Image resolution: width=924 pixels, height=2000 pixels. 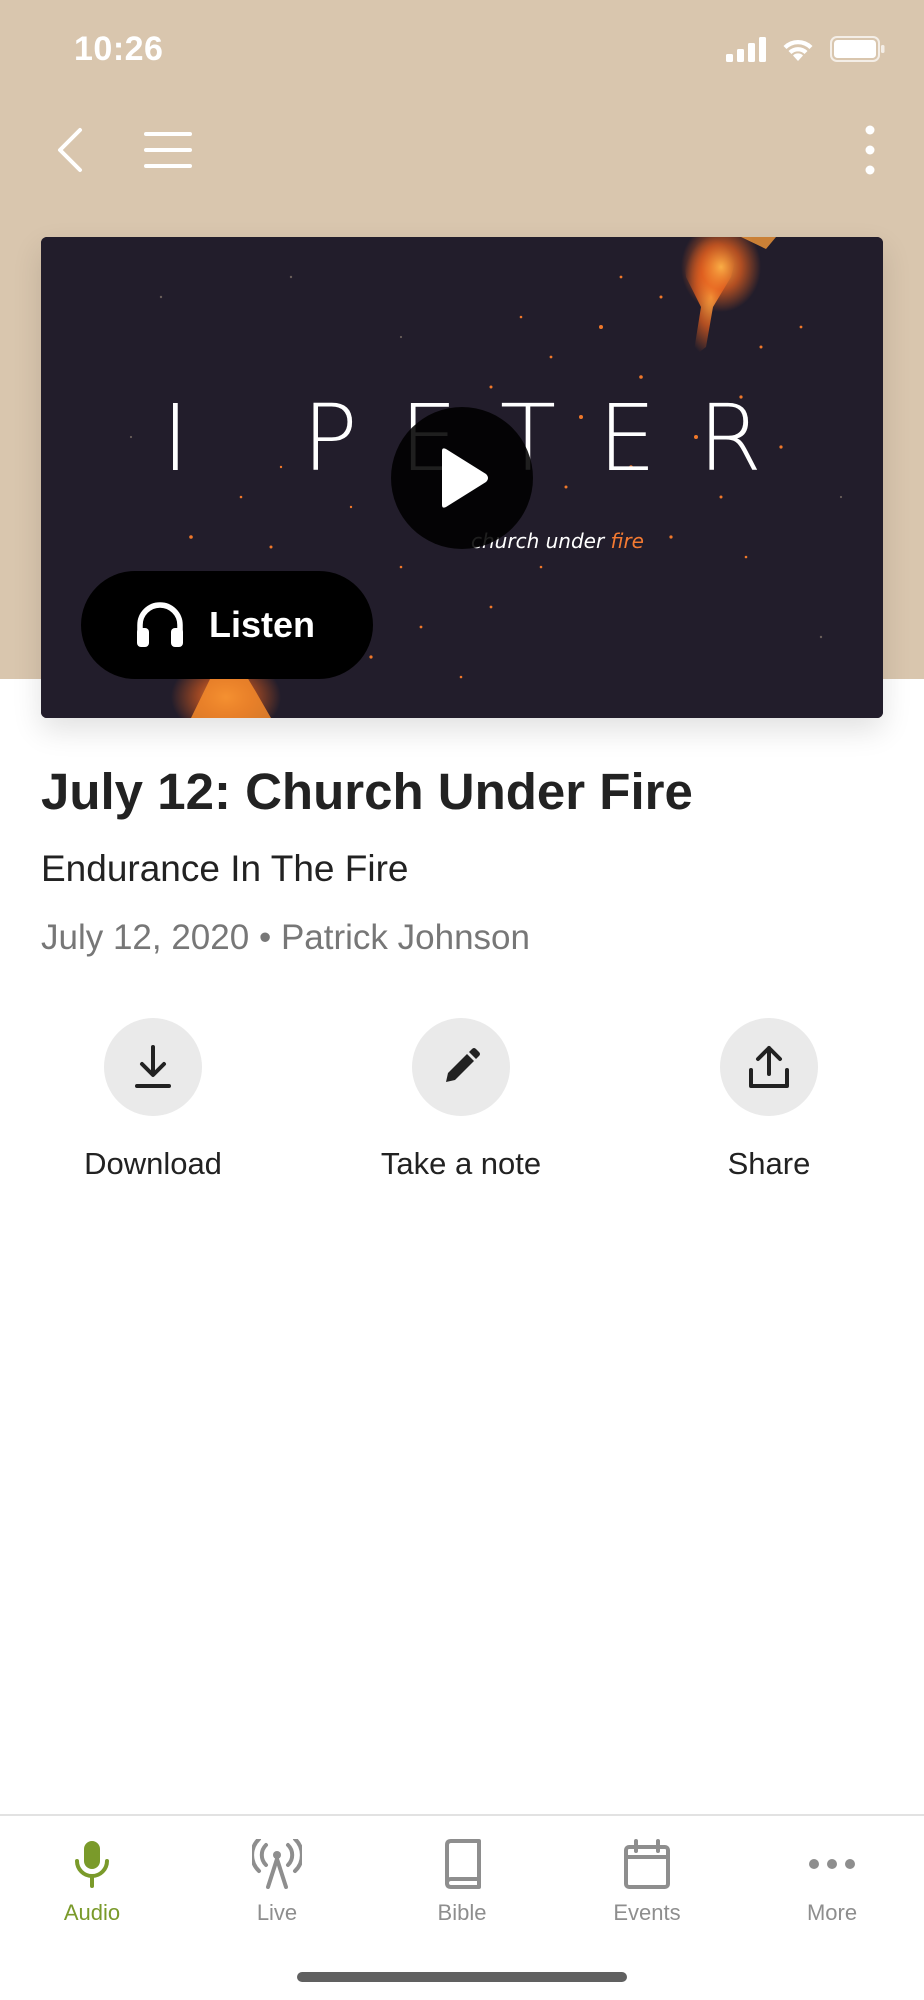 I want to click on sermon-date: July 12, 2020, so click(x=145, y=937).